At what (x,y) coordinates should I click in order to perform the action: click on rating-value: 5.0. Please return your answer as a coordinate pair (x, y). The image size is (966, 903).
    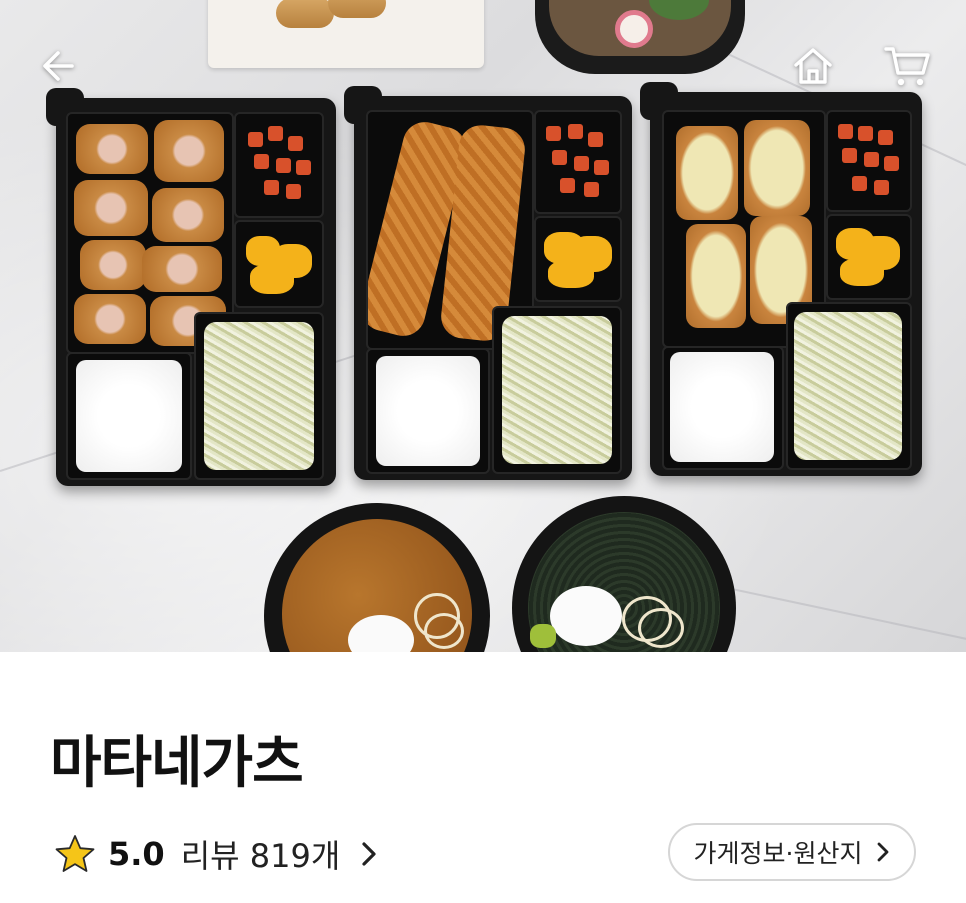
    Looking at the image, I should click on (136, 854).